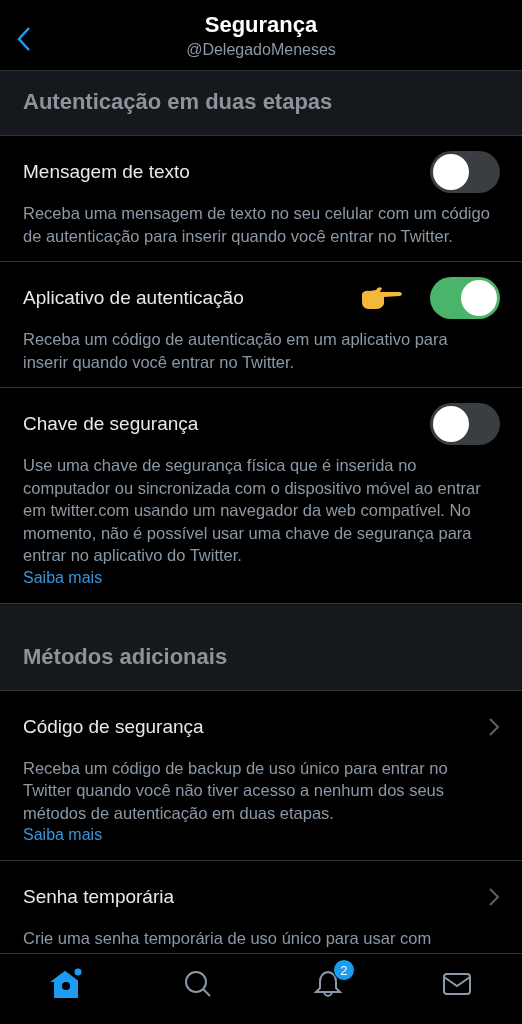  I want to click on account-handle: @DelegadoMeneses, so click(261, 49).